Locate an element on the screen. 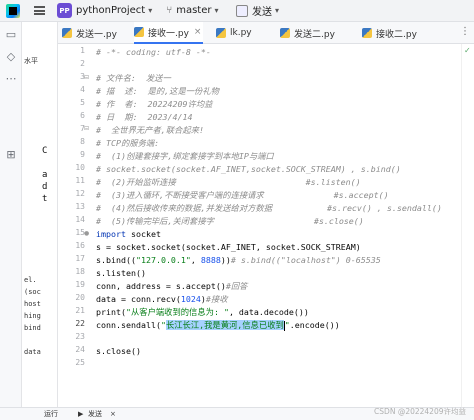 This screenshot has height=420, width=474. code-line: s.listen() is located at coordinates (121, 273).